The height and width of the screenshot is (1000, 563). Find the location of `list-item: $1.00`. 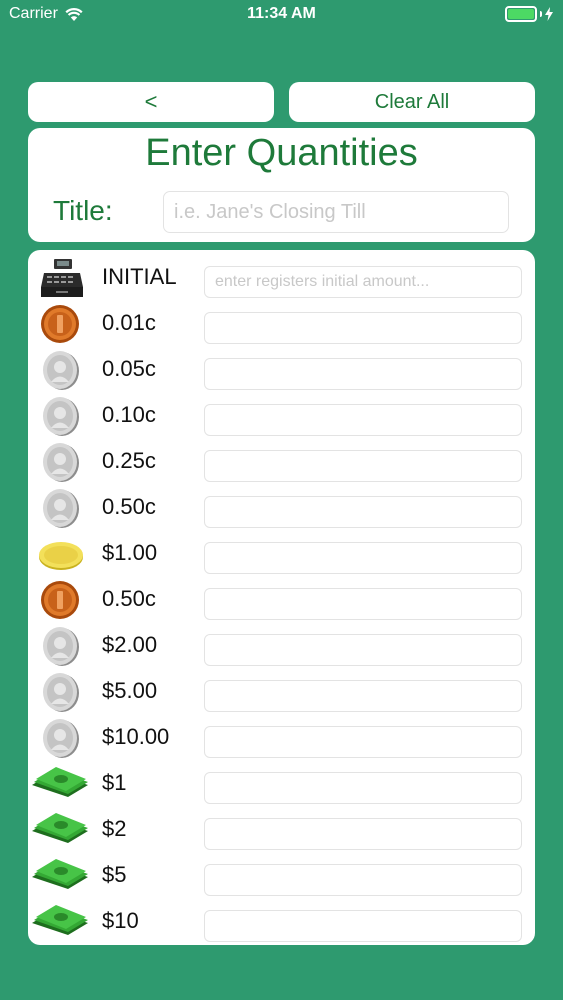

list-item: $1.00 is located at coordinates (281, 553).